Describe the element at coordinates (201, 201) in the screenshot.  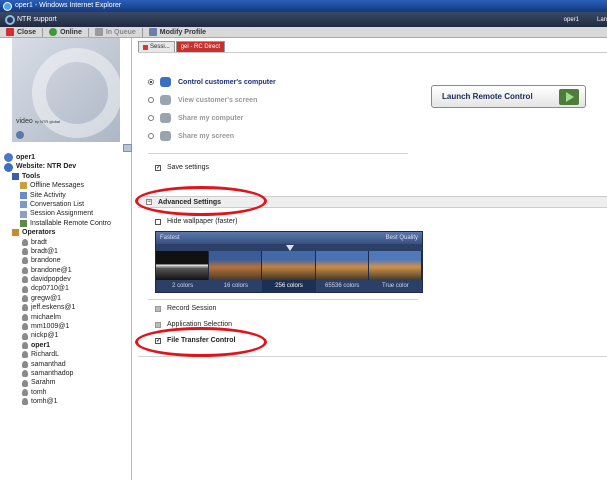
I see `annotation-oval-advanced` at that location.